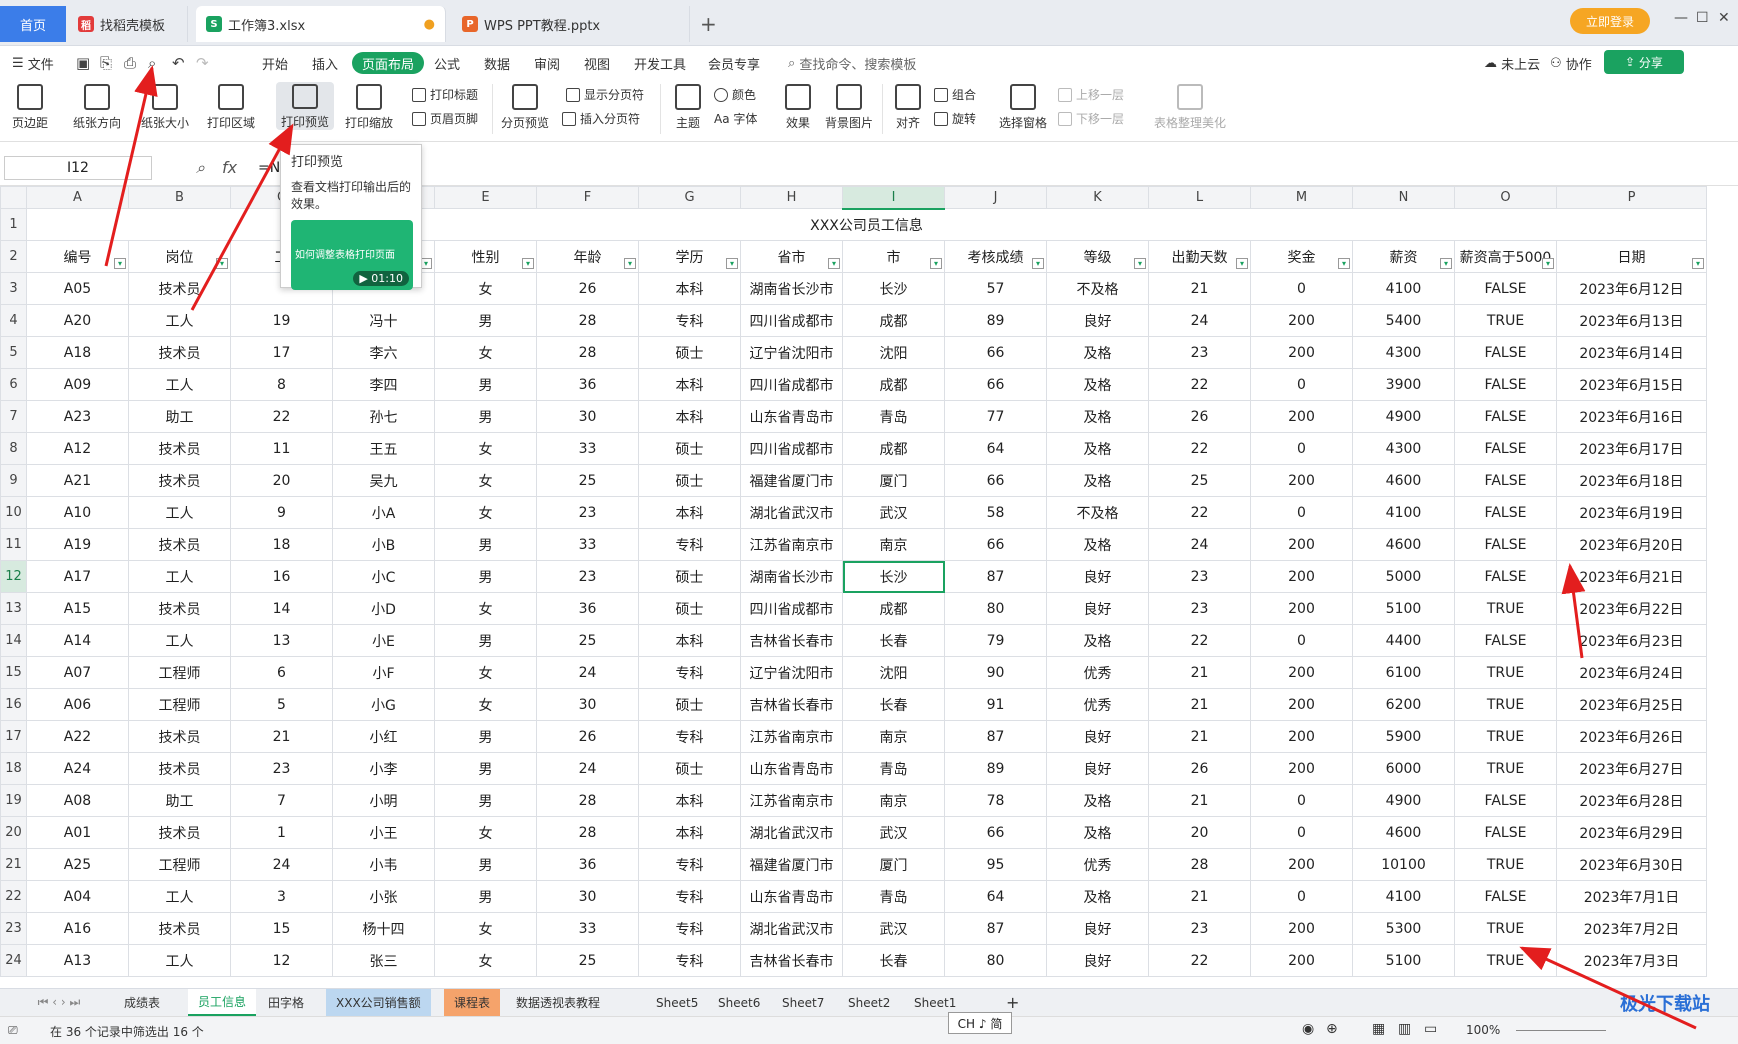 This screenshot has height=1044, width=1738. What do you see at coordinates (281, 832) in the screenshot?
I see `table-cell: 1` at bounding box center [281, 832].